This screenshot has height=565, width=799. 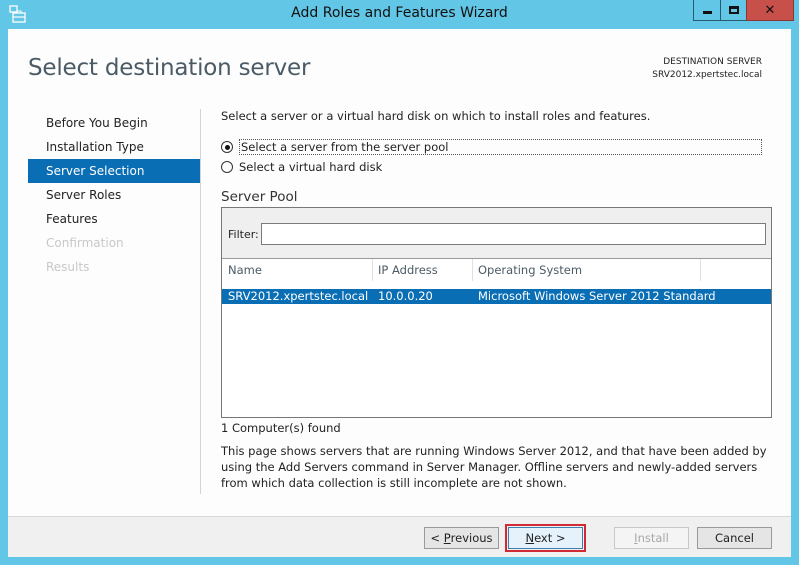 What do you see at coordinates (707, 75) in the screenshot?
I see `destination-value: SRV2012.xpertstec.local` at bounding box center [707, 75].